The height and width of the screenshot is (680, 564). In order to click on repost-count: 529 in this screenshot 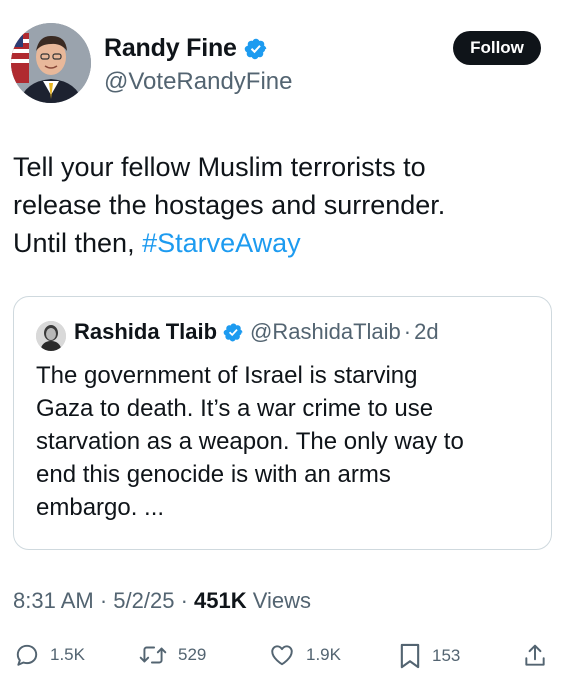, I will do `click(192, 654)`.